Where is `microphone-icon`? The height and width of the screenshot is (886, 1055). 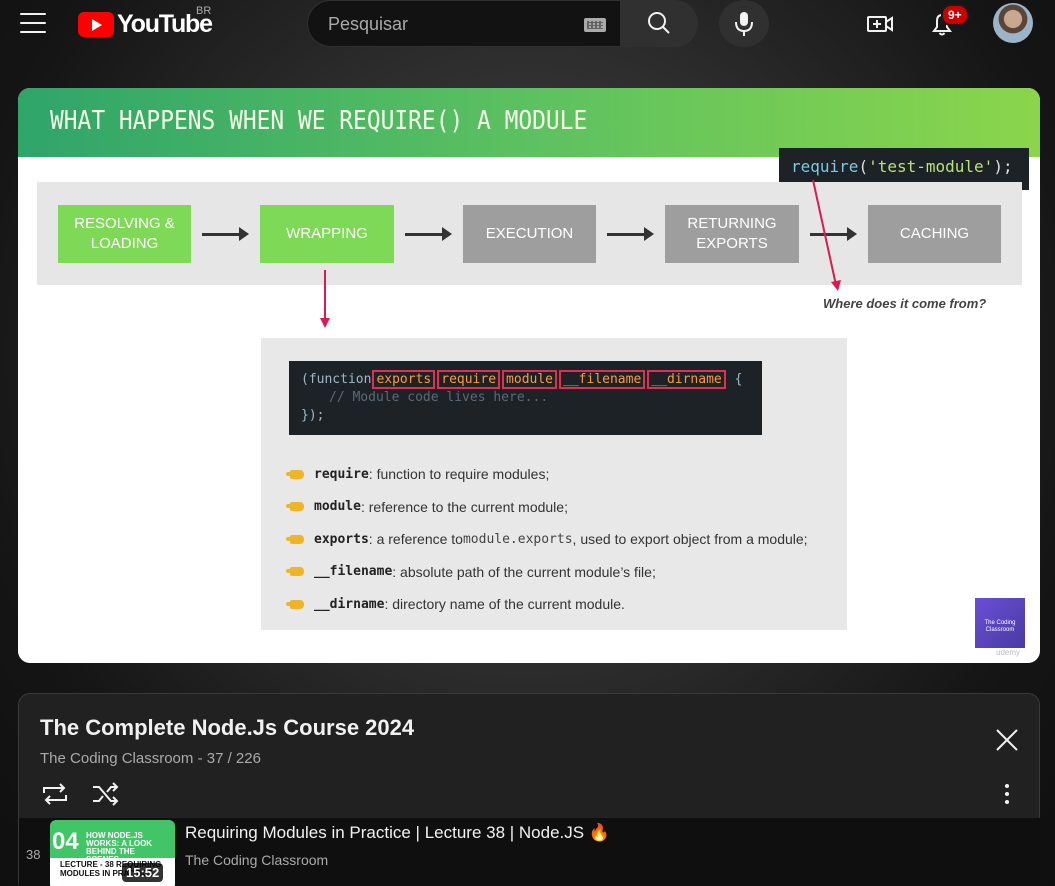 microphone-icon is located at coordinates (744, 24).